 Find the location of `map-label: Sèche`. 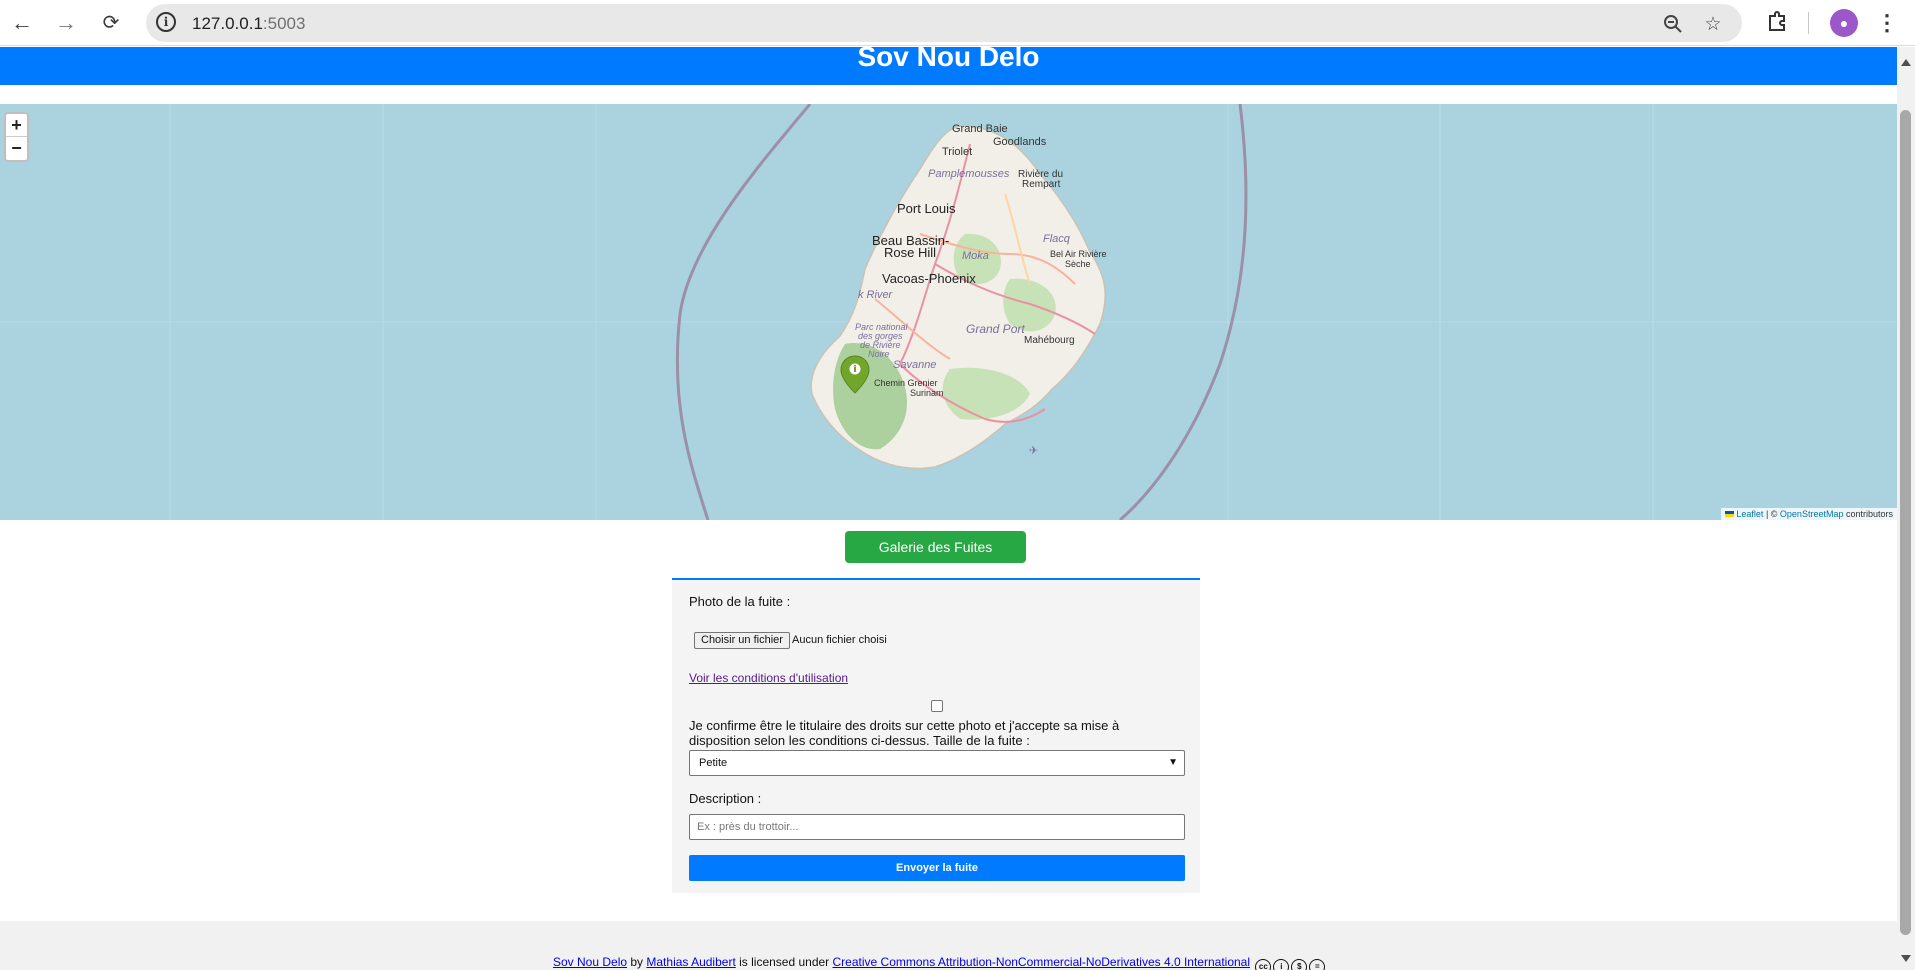

map-label: Sèche is located at coordinates (1078, 264).